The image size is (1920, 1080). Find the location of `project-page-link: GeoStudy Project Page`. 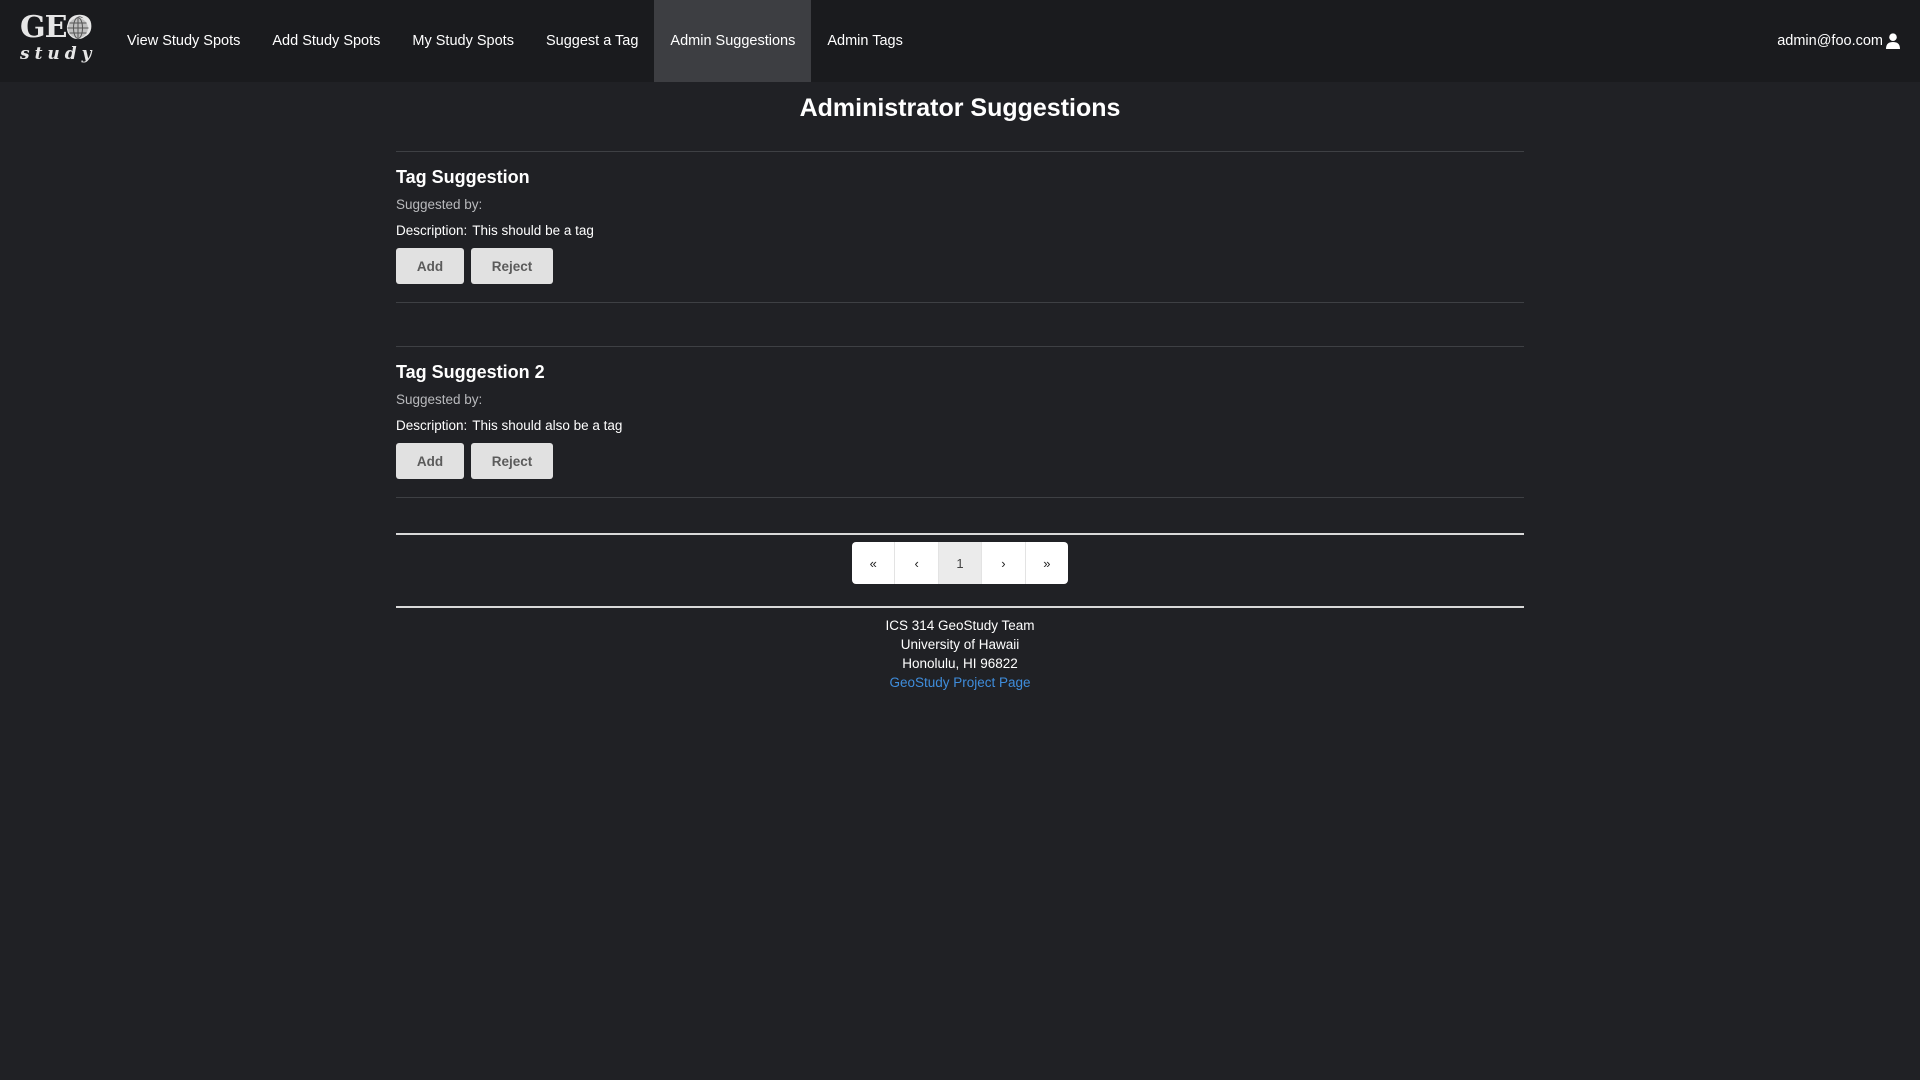

project-page-link: GeoStudy Project Page is located at coordinates (959, 682).